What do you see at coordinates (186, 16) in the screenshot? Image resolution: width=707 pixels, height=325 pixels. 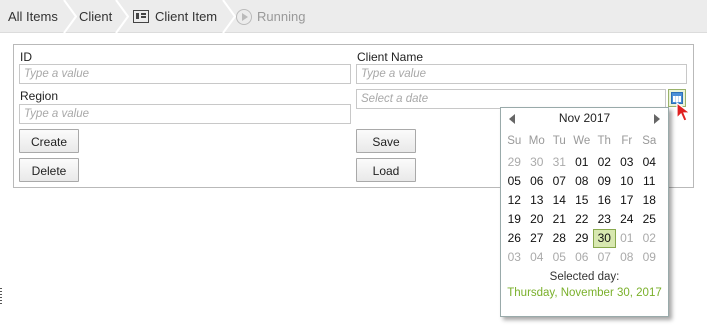 I see `breadcrumb-client-item-label: Client Item` at bounding box center [186, 16].